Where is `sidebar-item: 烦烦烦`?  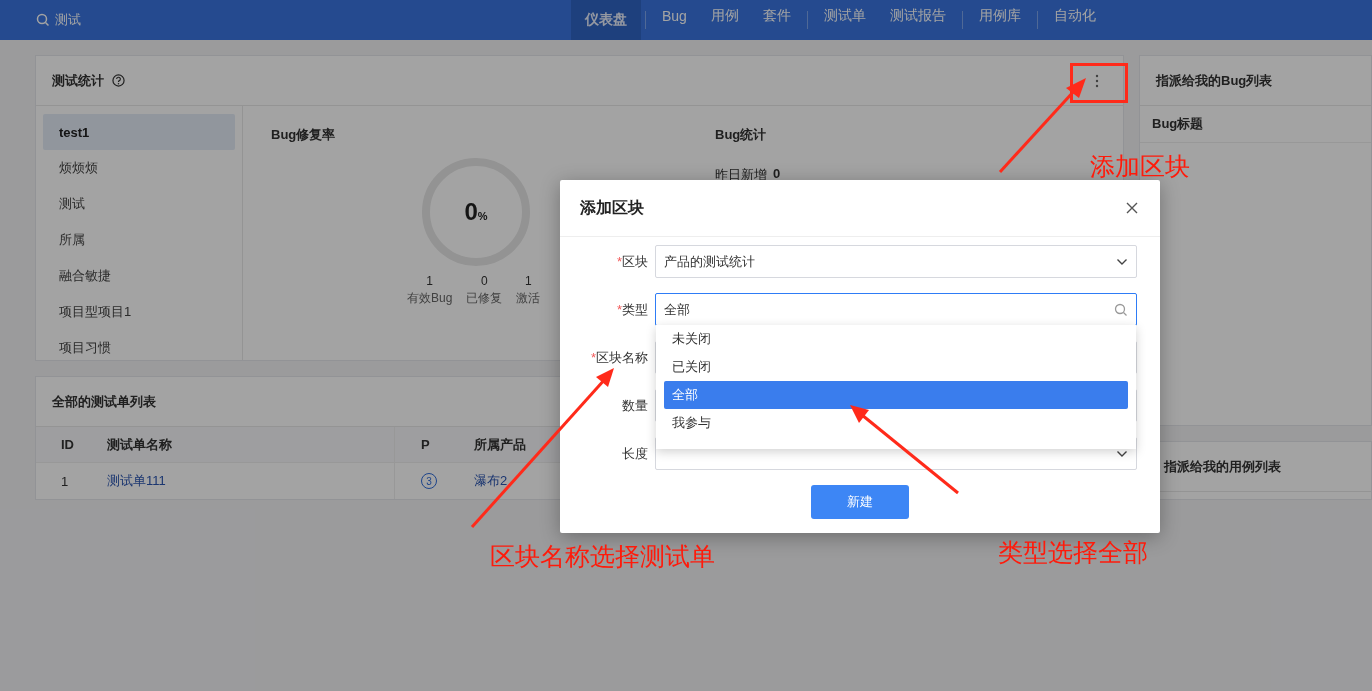
sidebar-item: 烦烦烦 is located at coordinates (139, 168).